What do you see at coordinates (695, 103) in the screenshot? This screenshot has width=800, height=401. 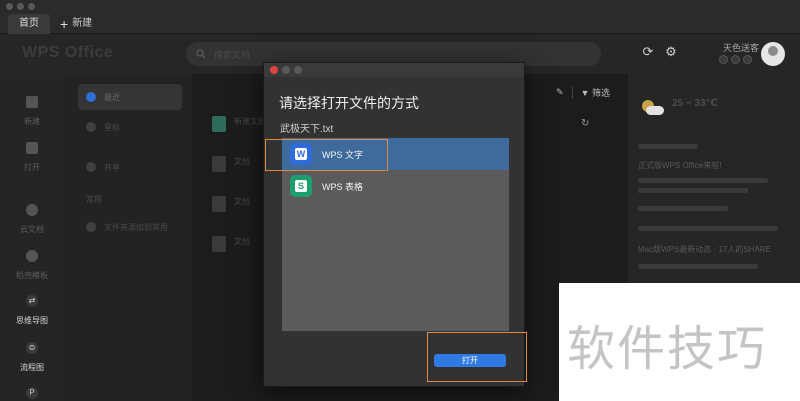 I see `weather-temp: 25 ~ 33℃` at bounding box center [695, 103].